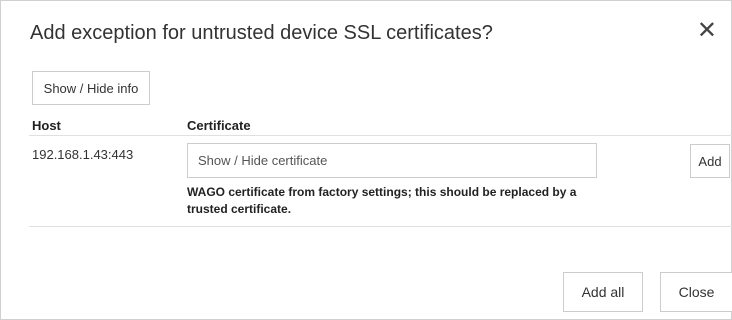 The width and height of the screenshot is (732, 320). I want to click on host-cell: 192.168.1.43:443, so click(83, 154).